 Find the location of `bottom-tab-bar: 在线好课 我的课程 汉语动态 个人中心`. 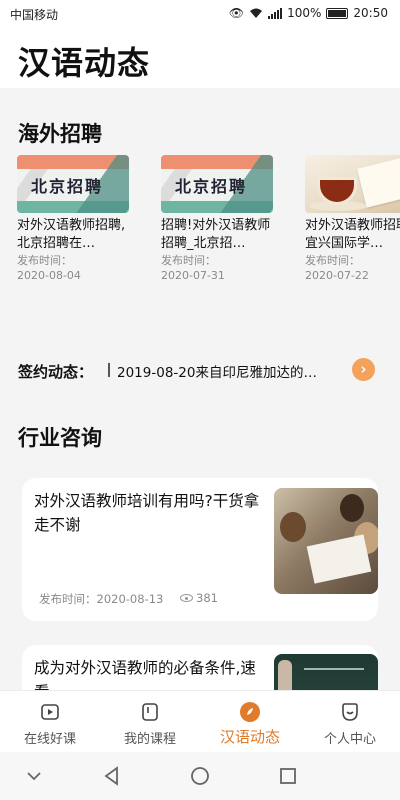

bottom-tab-bar: 在线好课 我的课程 汉语动态 个人中心 is located at coordinates (200, 721).